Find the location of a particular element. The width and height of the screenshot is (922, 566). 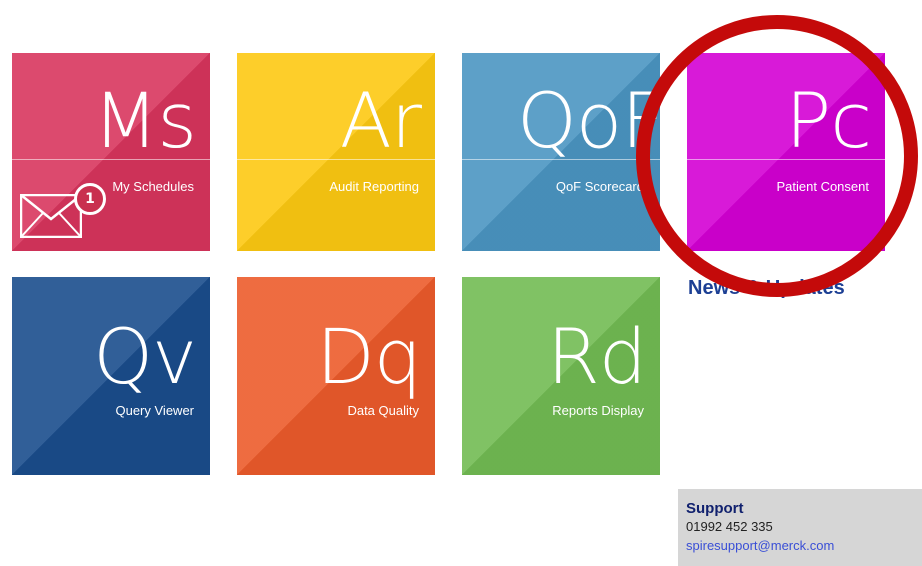

support-email-link: spiresupport@merck.com is located at coordinates (760, 545).